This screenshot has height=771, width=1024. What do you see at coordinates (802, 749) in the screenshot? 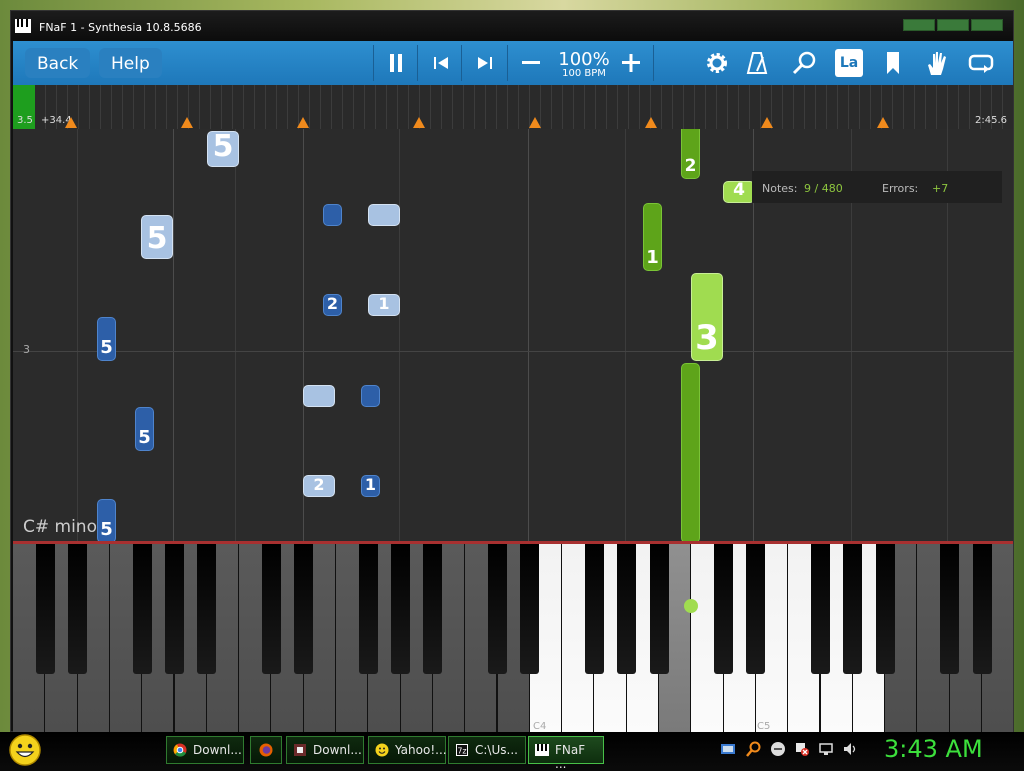
I see `security-flag-icon` at bounding box center [802, 749].